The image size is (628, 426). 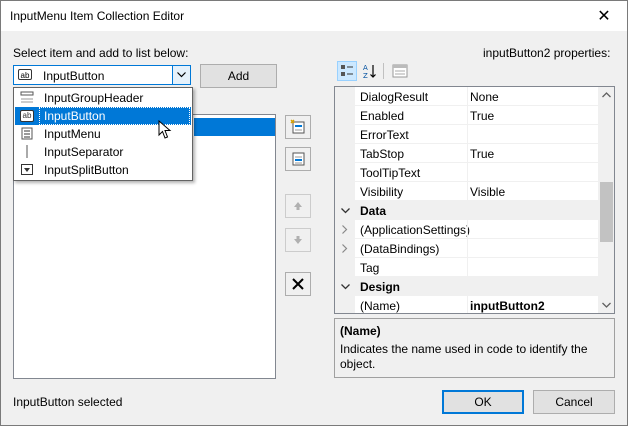 What do you see at coordinates (68, 402) in the screenshot?
I see `status-text: InputButton selected` at bounding box center [68, 402].